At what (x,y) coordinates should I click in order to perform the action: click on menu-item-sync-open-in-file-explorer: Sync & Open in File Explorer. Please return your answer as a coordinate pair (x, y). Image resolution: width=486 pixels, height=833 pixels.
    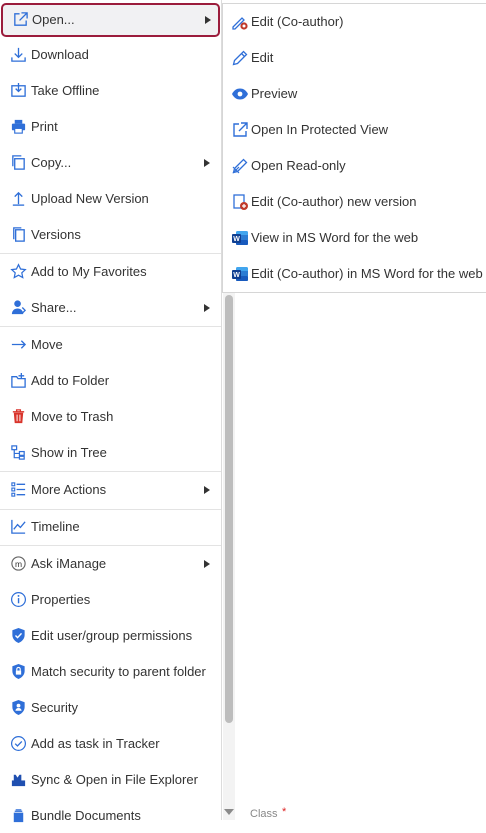
    Looking at the image, I should click on (110, 780).